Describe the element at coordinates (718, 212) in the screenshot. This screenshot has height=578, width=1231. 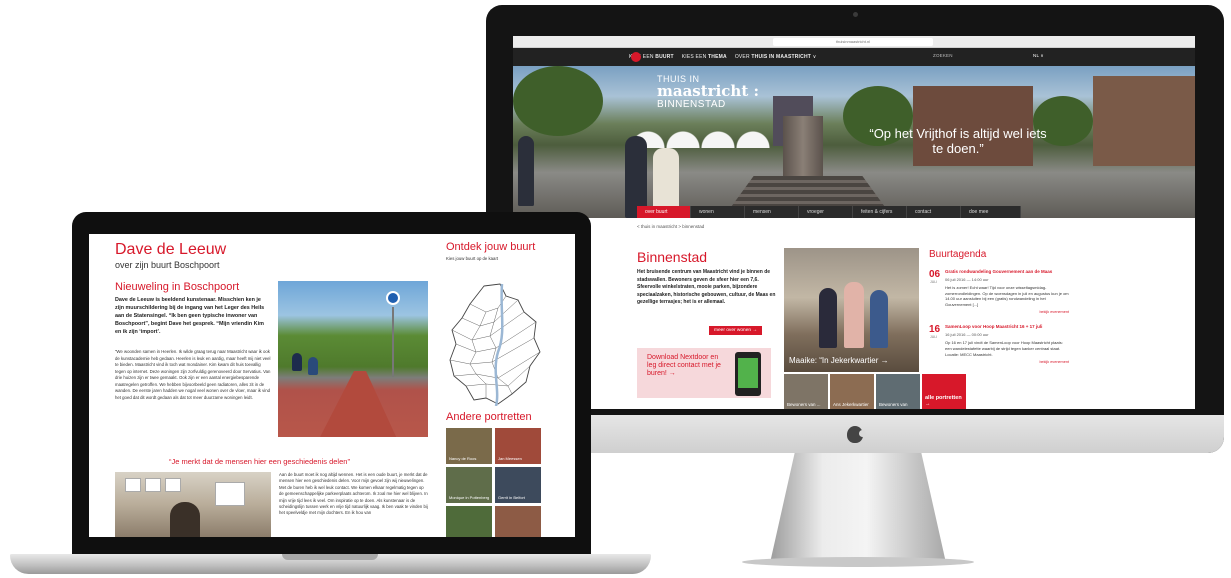
I see `tab-wonen: wonen` at that location.